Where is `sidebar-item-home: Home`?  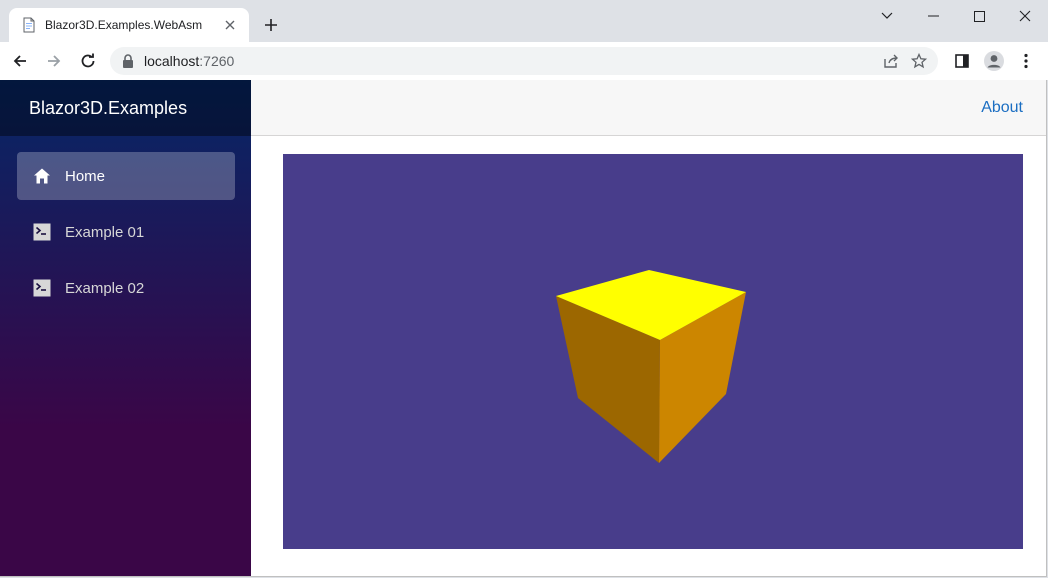 sidebar-item-home: Home is located at coordinates (126, 176).